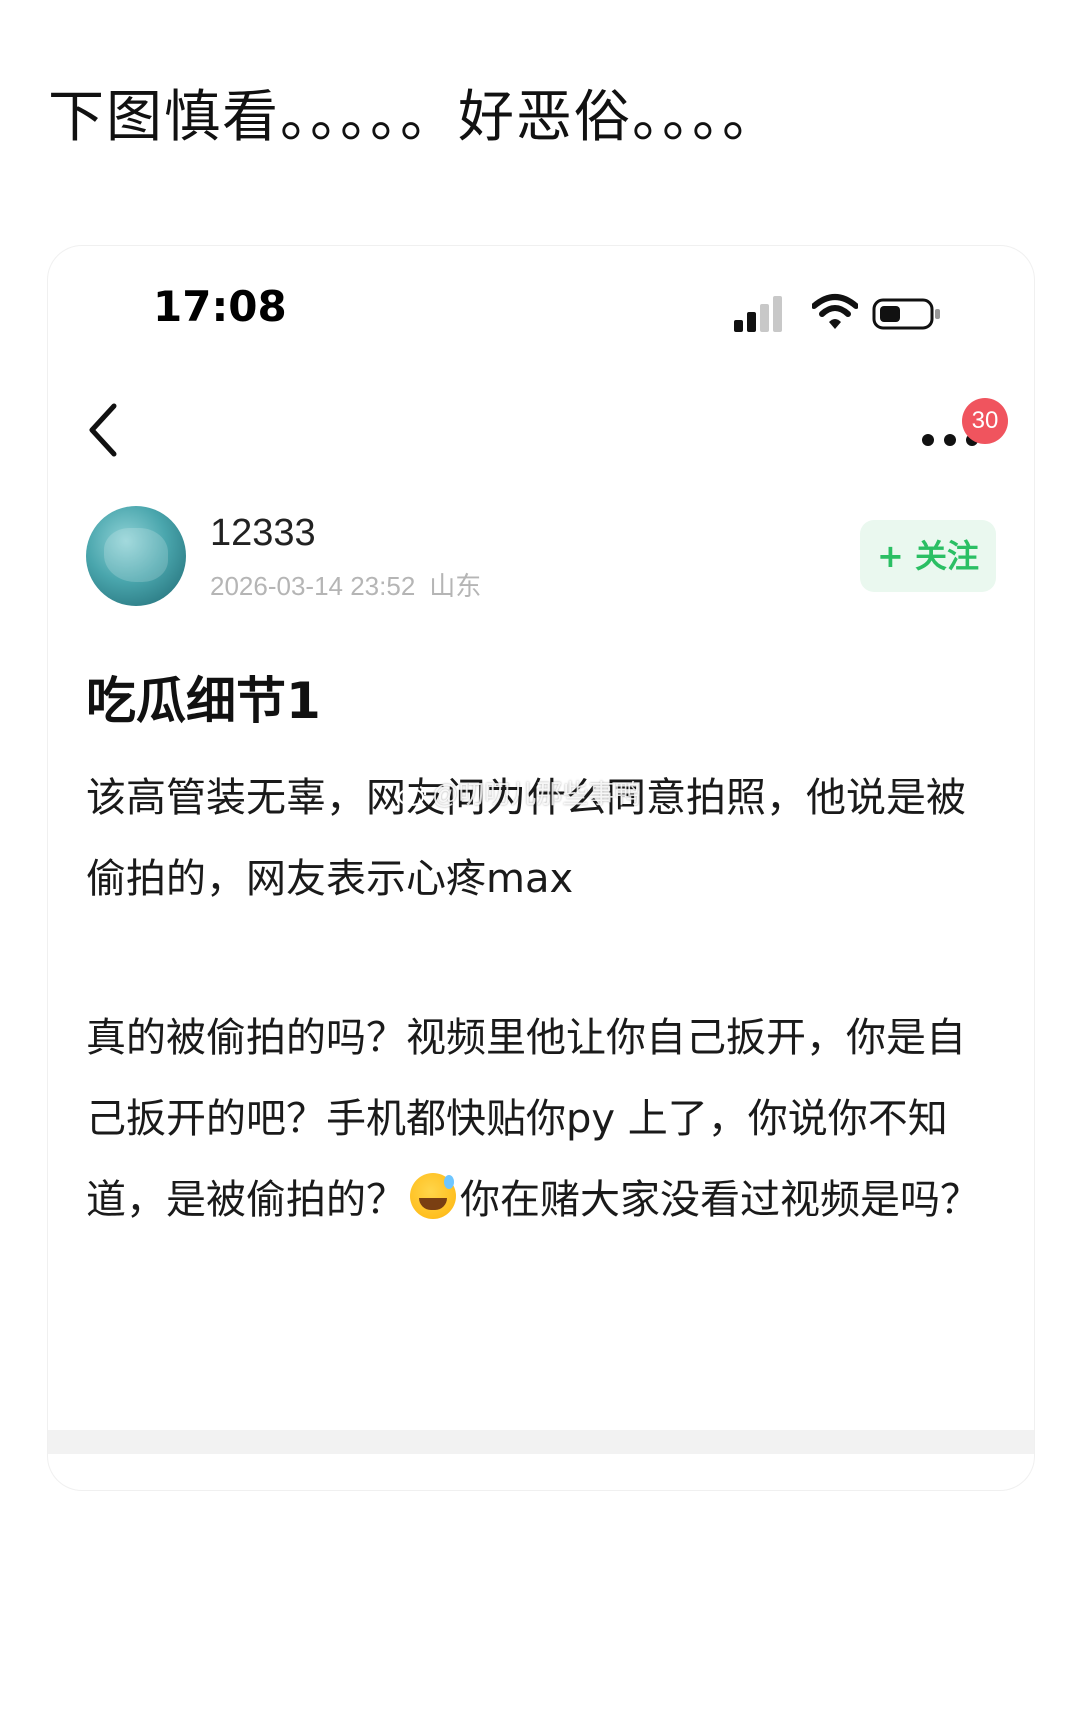 This screenshot has height=1721, width=1080. Describe the element at coordinates (541, 1442) in the screenshot. I see `section-divider` at that location.